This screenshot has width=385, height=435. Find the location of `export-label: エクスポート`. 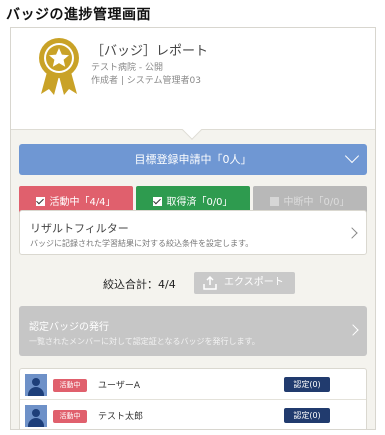

export-label: エクスポート is located at coordinates (254, 282).